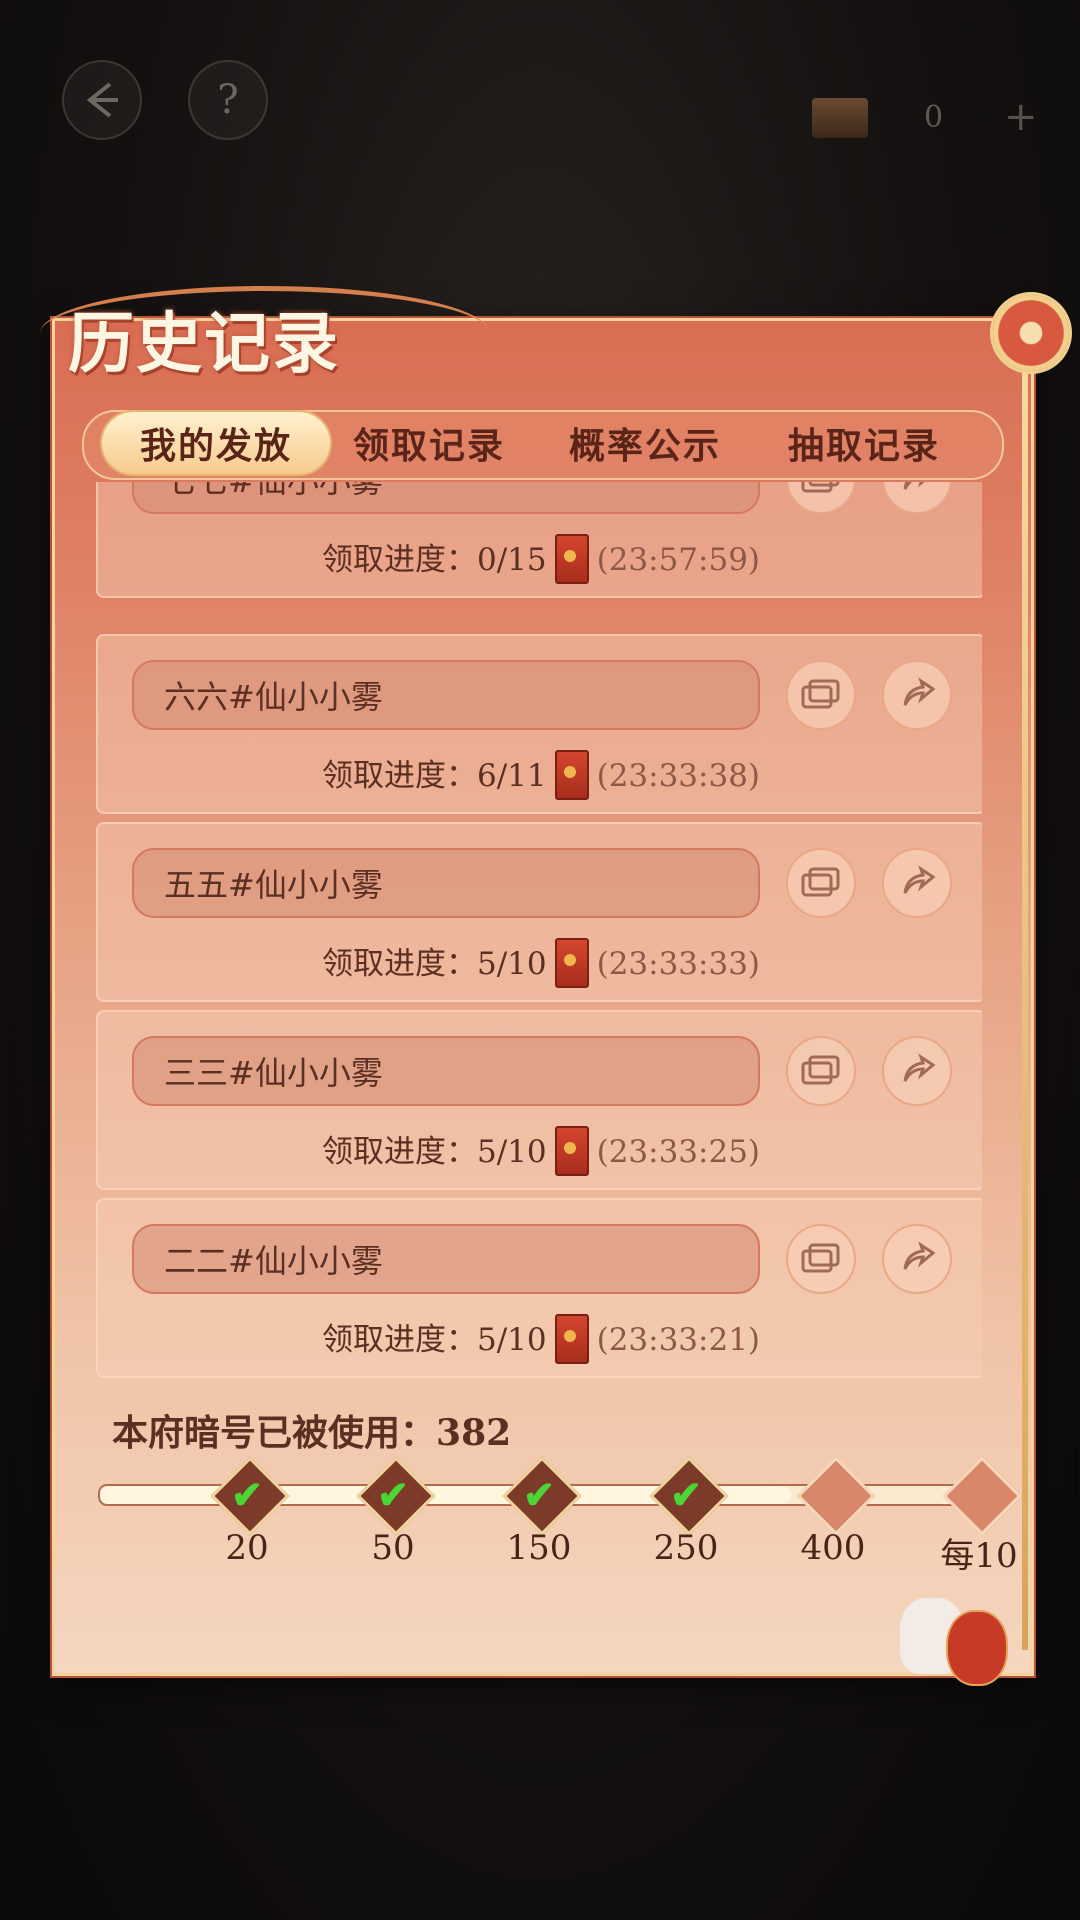 The image size is (1080, 1920). What do you see at coordinates (274, 1433) in the screenshot?
I see `usage-label: 本府暗号已被使用：` at bounding box center [274, 1433].